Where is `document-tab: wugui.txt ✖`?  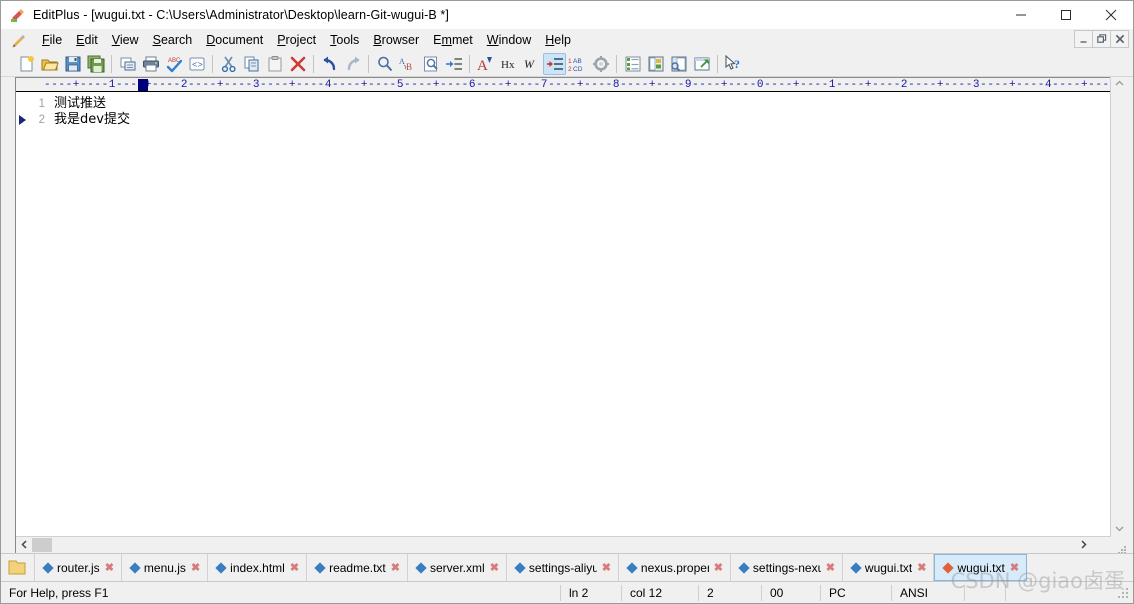 document-tab: wugui.txt ✖ is located at coordinates (889, 567).